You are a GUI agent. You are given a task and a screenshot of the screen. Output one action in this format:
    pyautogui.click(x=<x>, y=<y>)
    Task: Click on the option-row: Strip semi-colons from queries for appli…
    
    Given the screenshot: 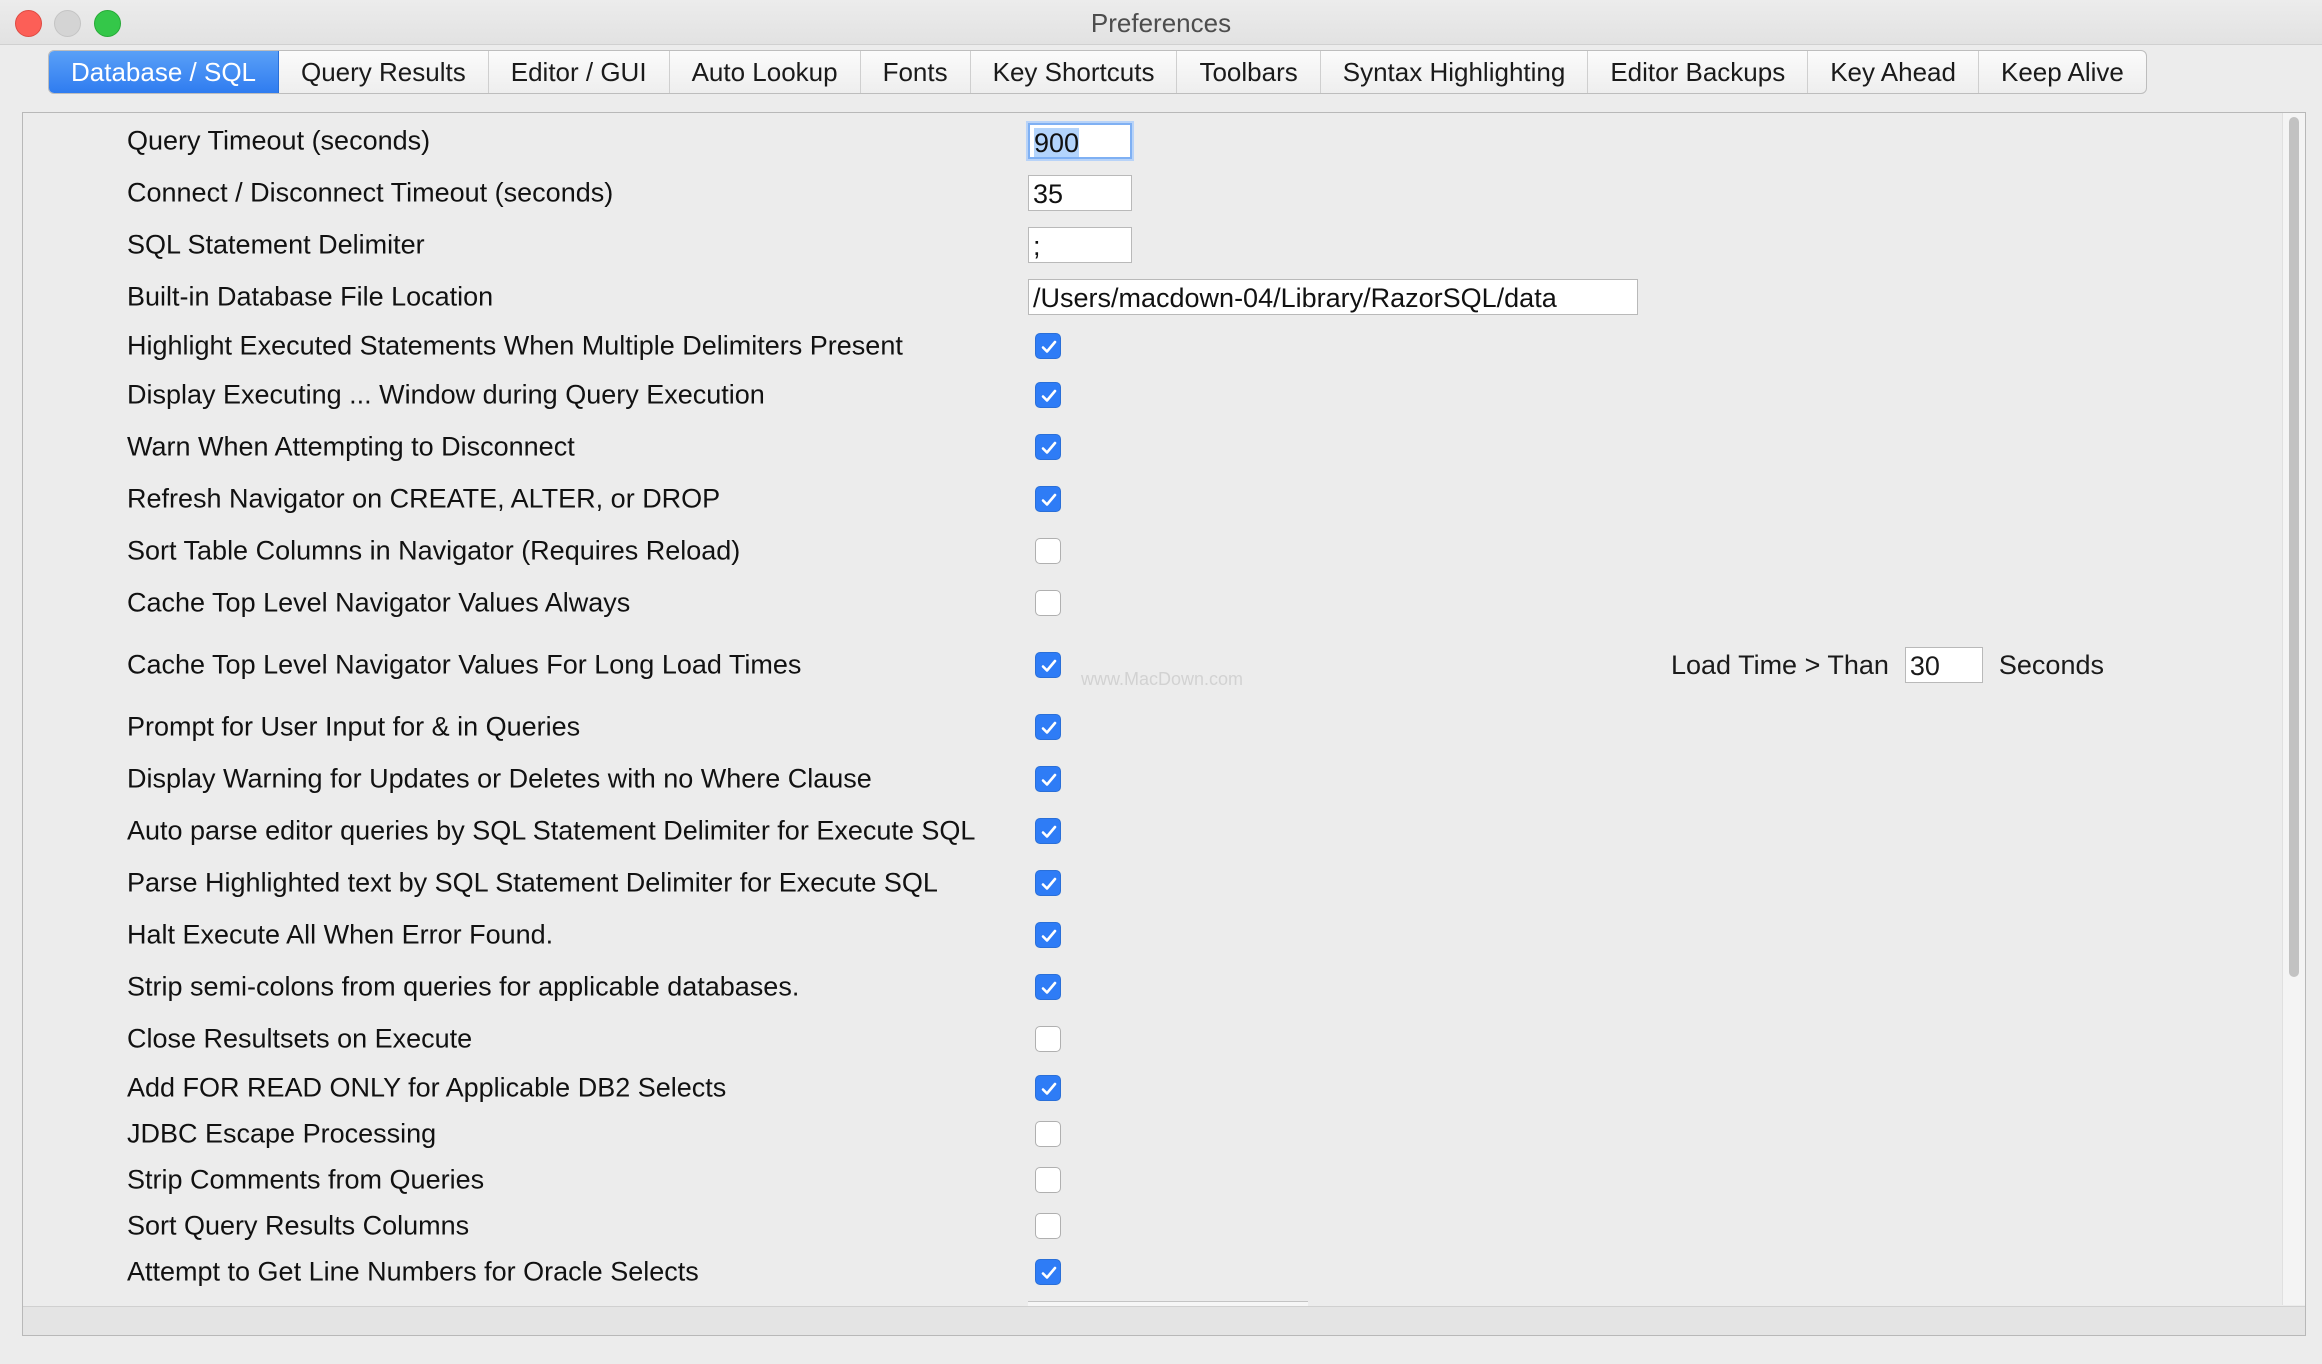 What is the action you would take?
    pyautogui.click(x=1148, y=987)
    